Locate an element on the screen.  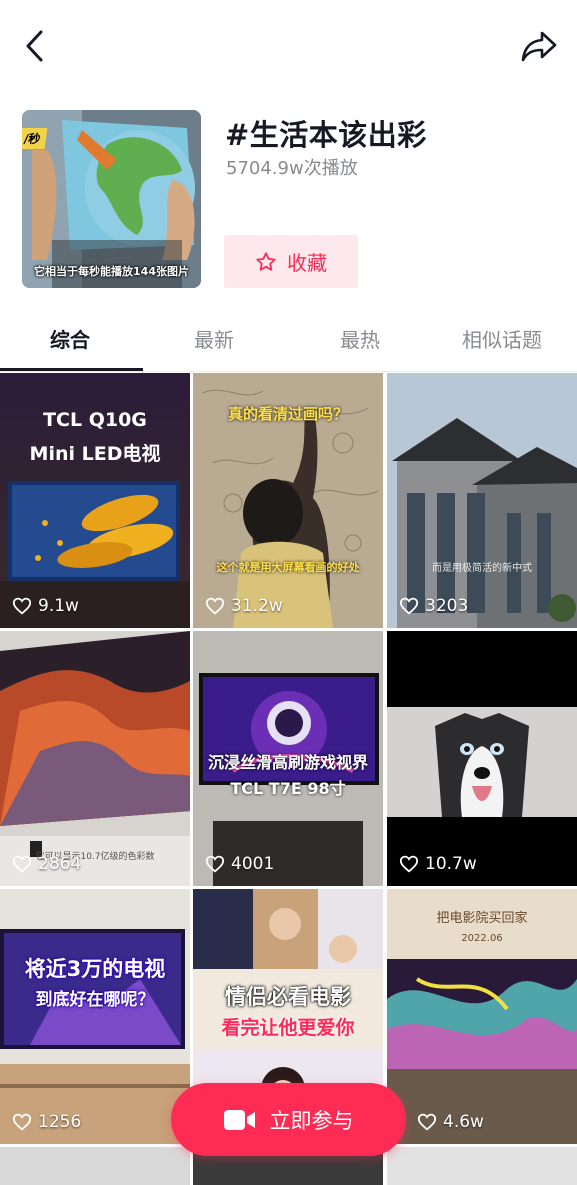
video-caption-bottom: 2022.06 is located at coordinates (482, 938).